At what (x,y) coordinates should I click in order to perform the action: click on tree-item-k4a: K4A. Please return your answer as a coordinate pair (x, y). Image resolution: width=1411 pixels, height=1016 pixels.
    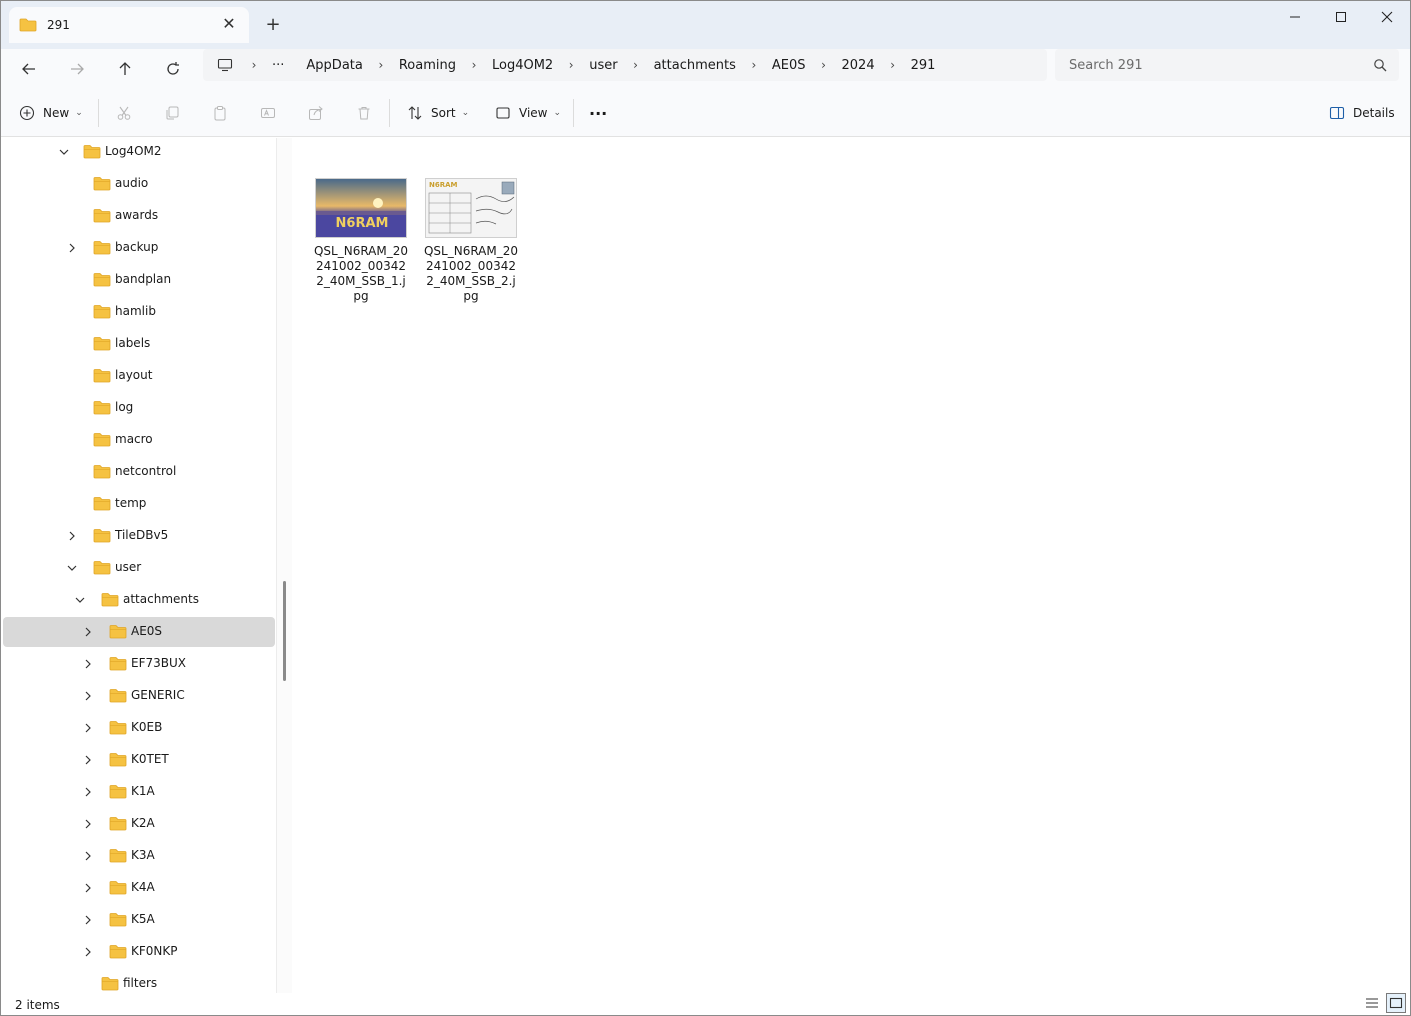
    Looking at the image, I should click on (139, 888).